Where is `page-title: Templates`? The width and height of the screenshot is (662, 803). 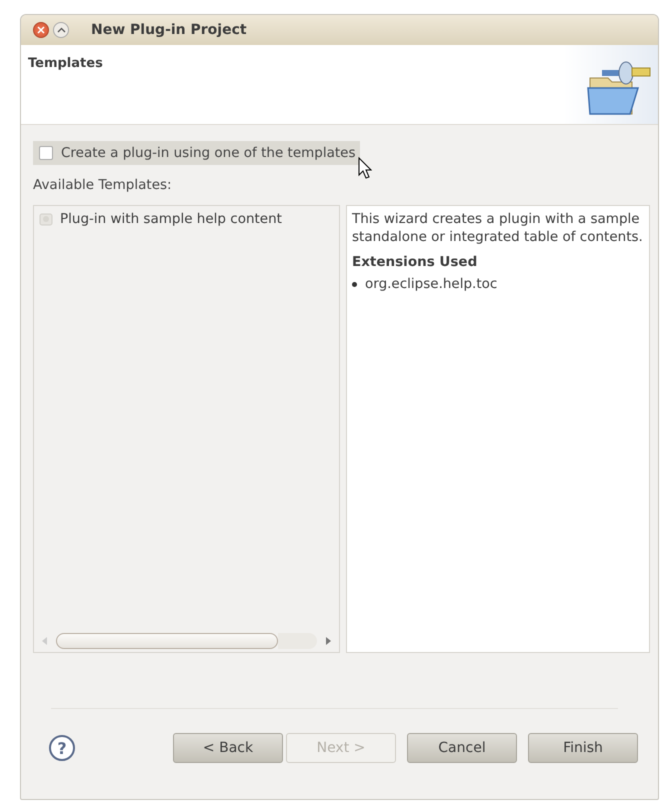
page-title: Templates is located at coordinates (65, 64).